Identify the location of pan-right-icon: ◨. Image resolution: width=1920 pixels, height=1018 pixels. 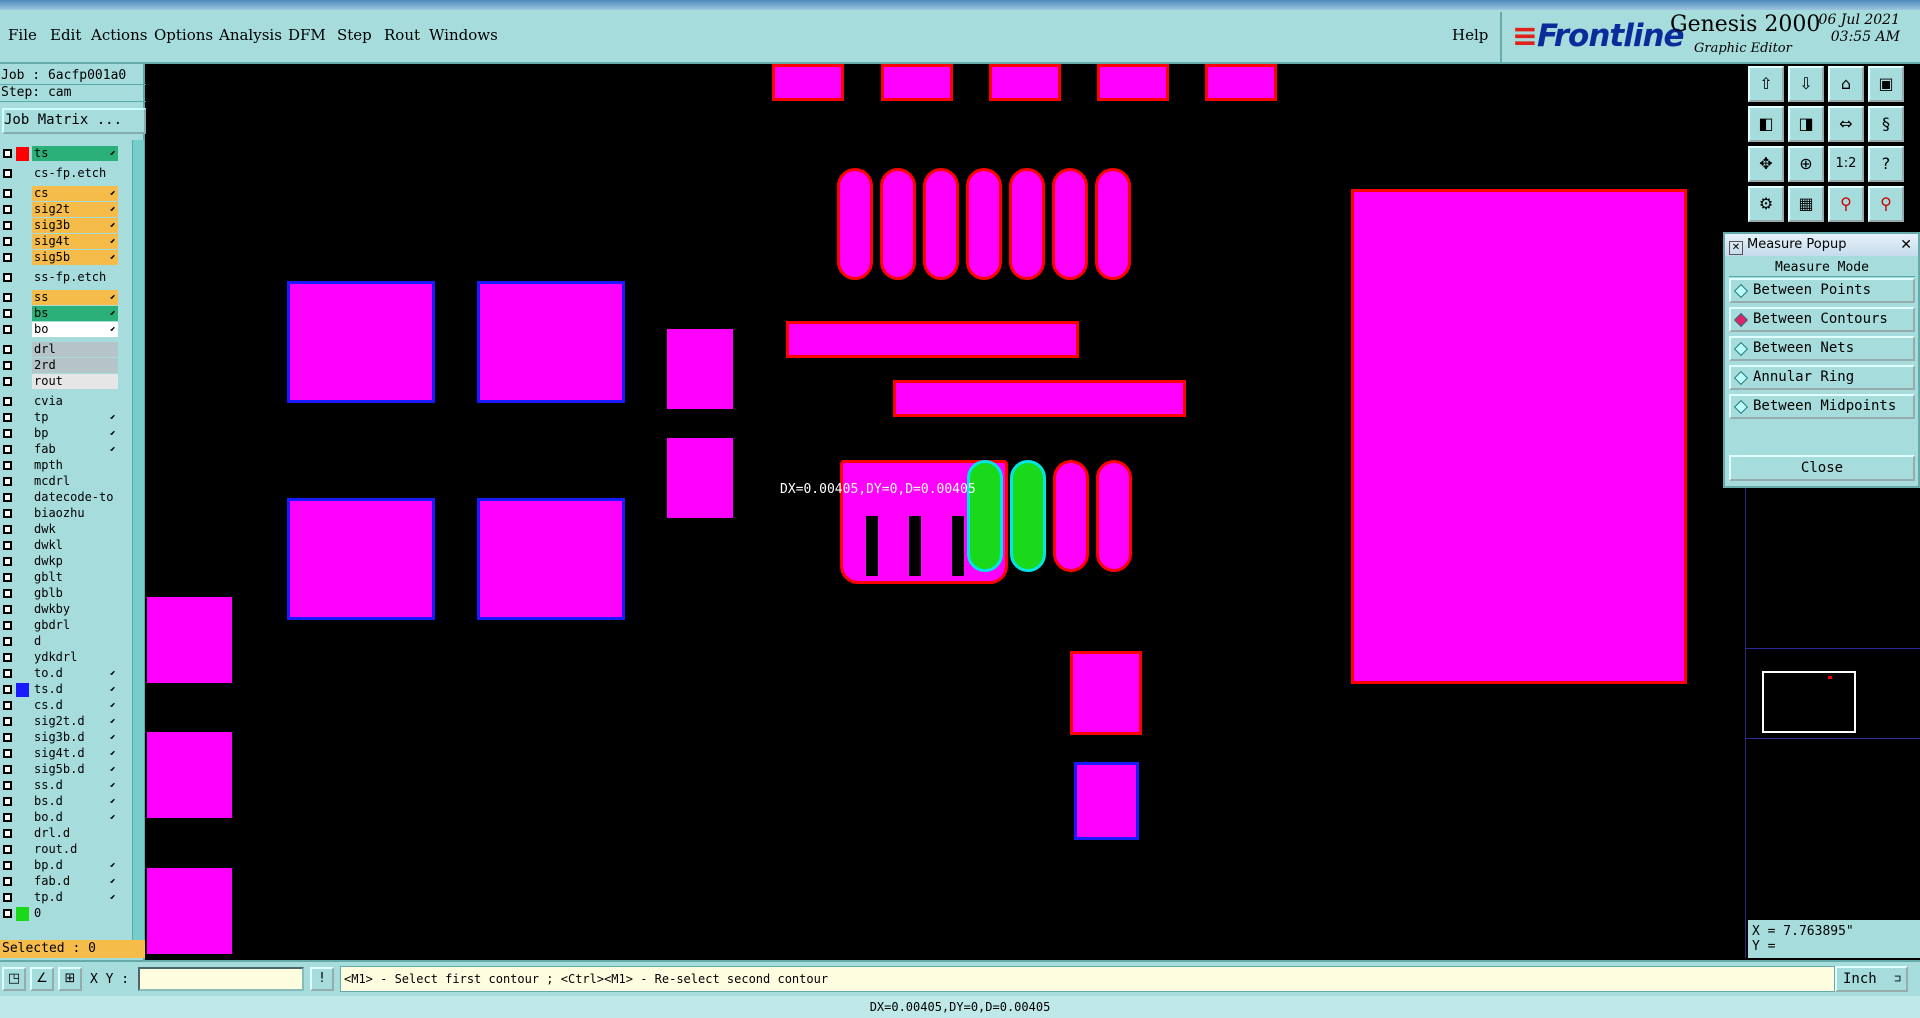
(1806, 124).